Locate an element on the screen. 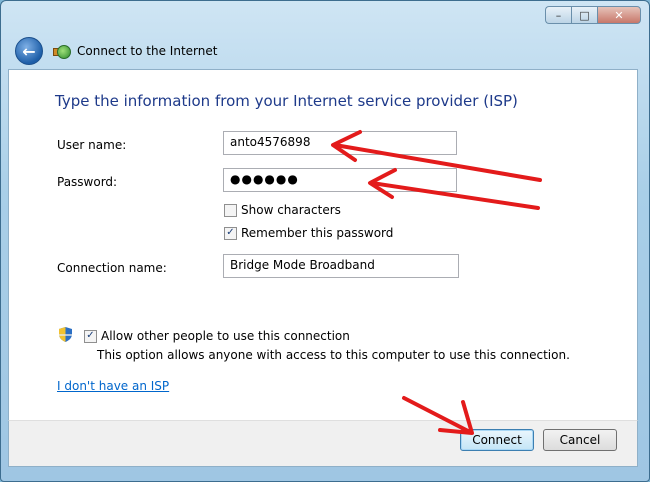  remember-password-row: ✓ Remember this password is located at coordinates (308, 233).